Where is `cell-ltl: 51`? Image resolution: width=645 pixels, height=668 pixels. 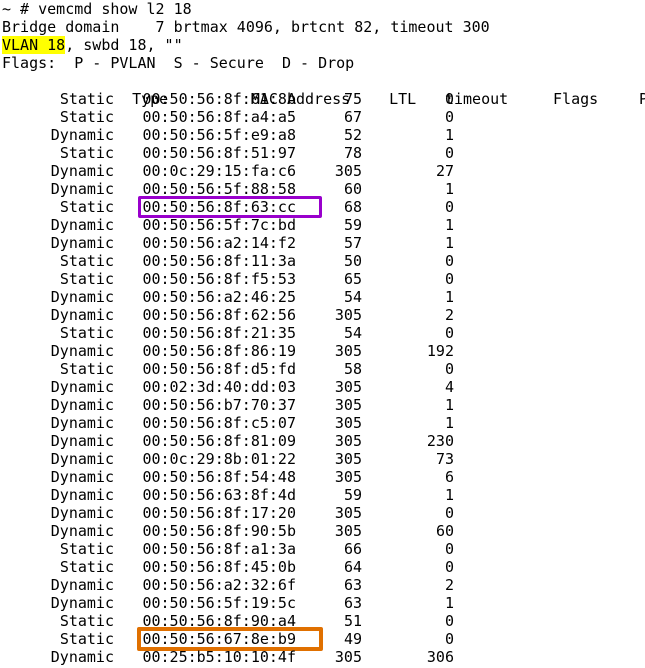 cell-ltl: 51 is located at coordinates (352, 621).